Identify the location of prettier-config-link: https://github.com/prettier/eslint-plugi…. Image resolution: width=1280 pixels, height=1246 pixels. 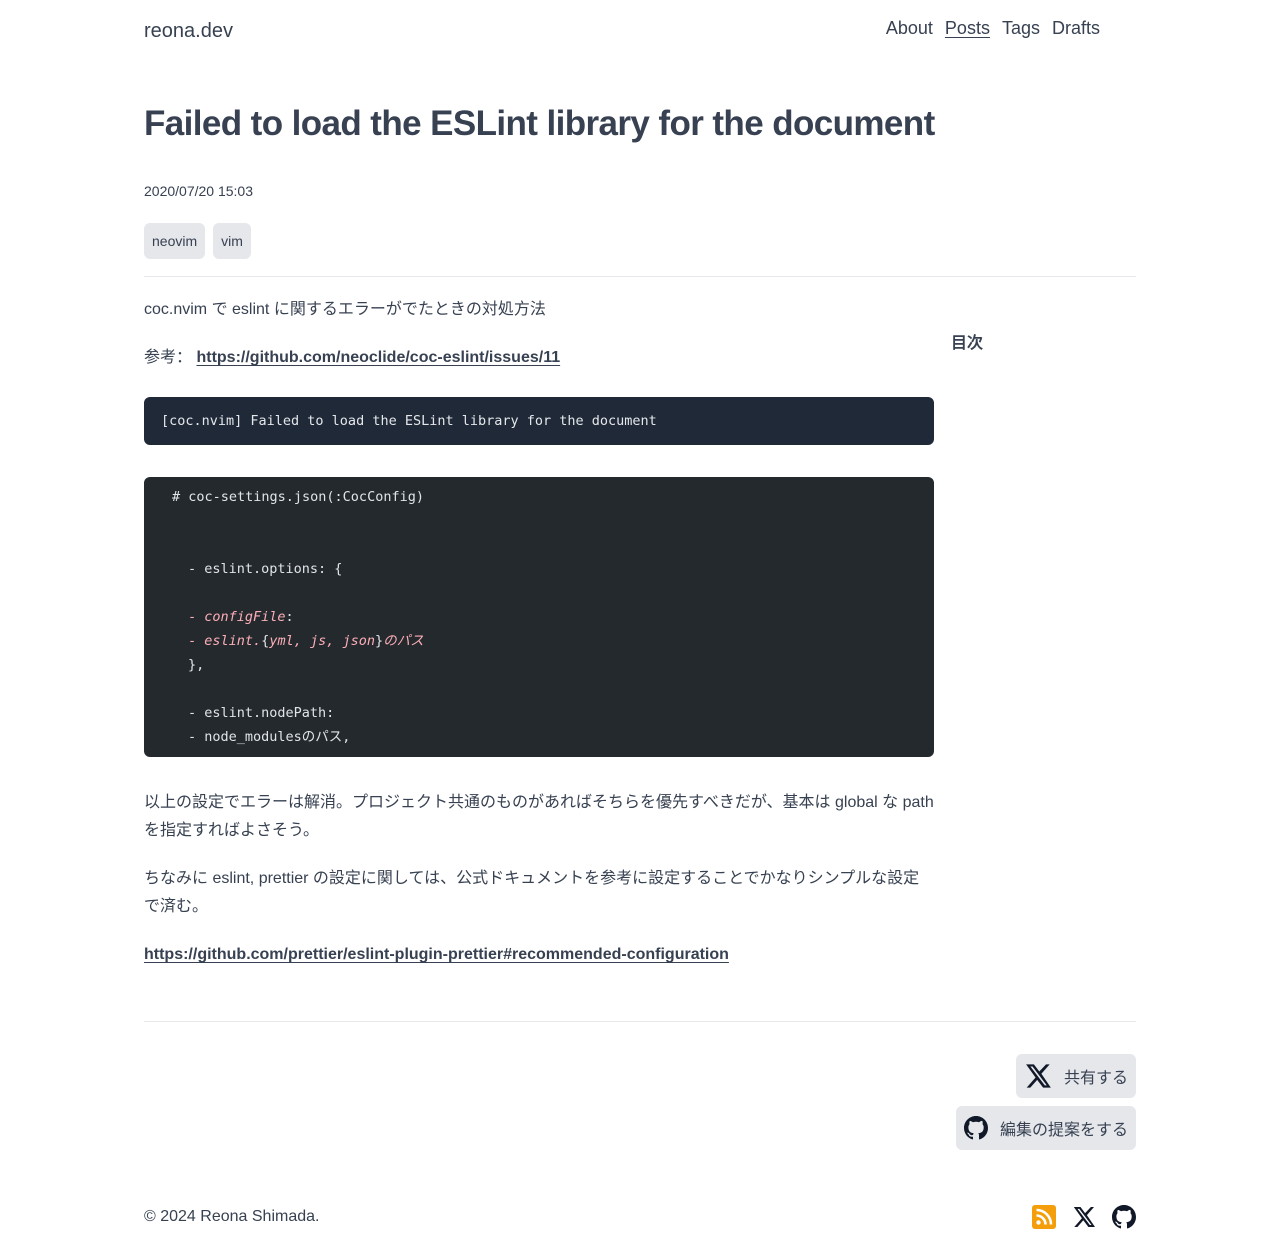
(436, 954).